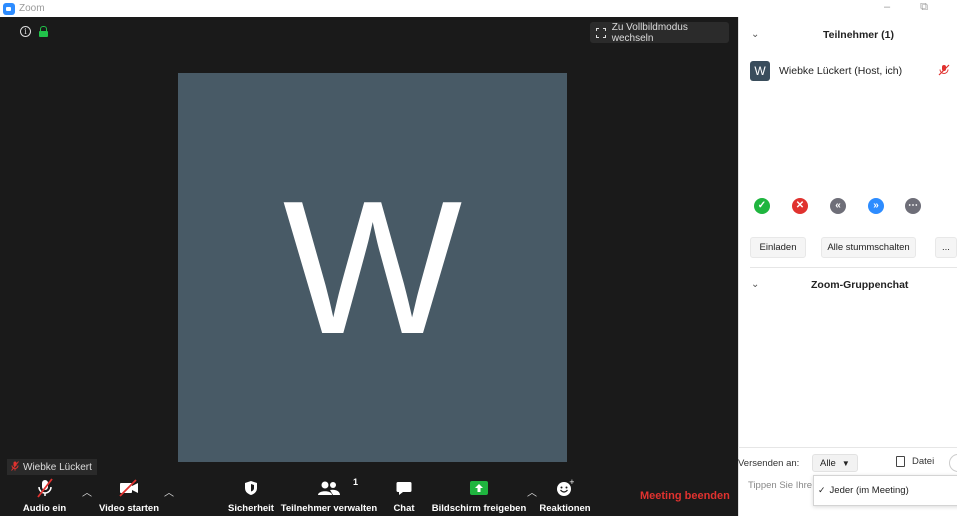  Describe the element at coordinates (860, 285) in the screenshot. I see `chat-panel-title: Zoom-Gruppenchat` at that location.